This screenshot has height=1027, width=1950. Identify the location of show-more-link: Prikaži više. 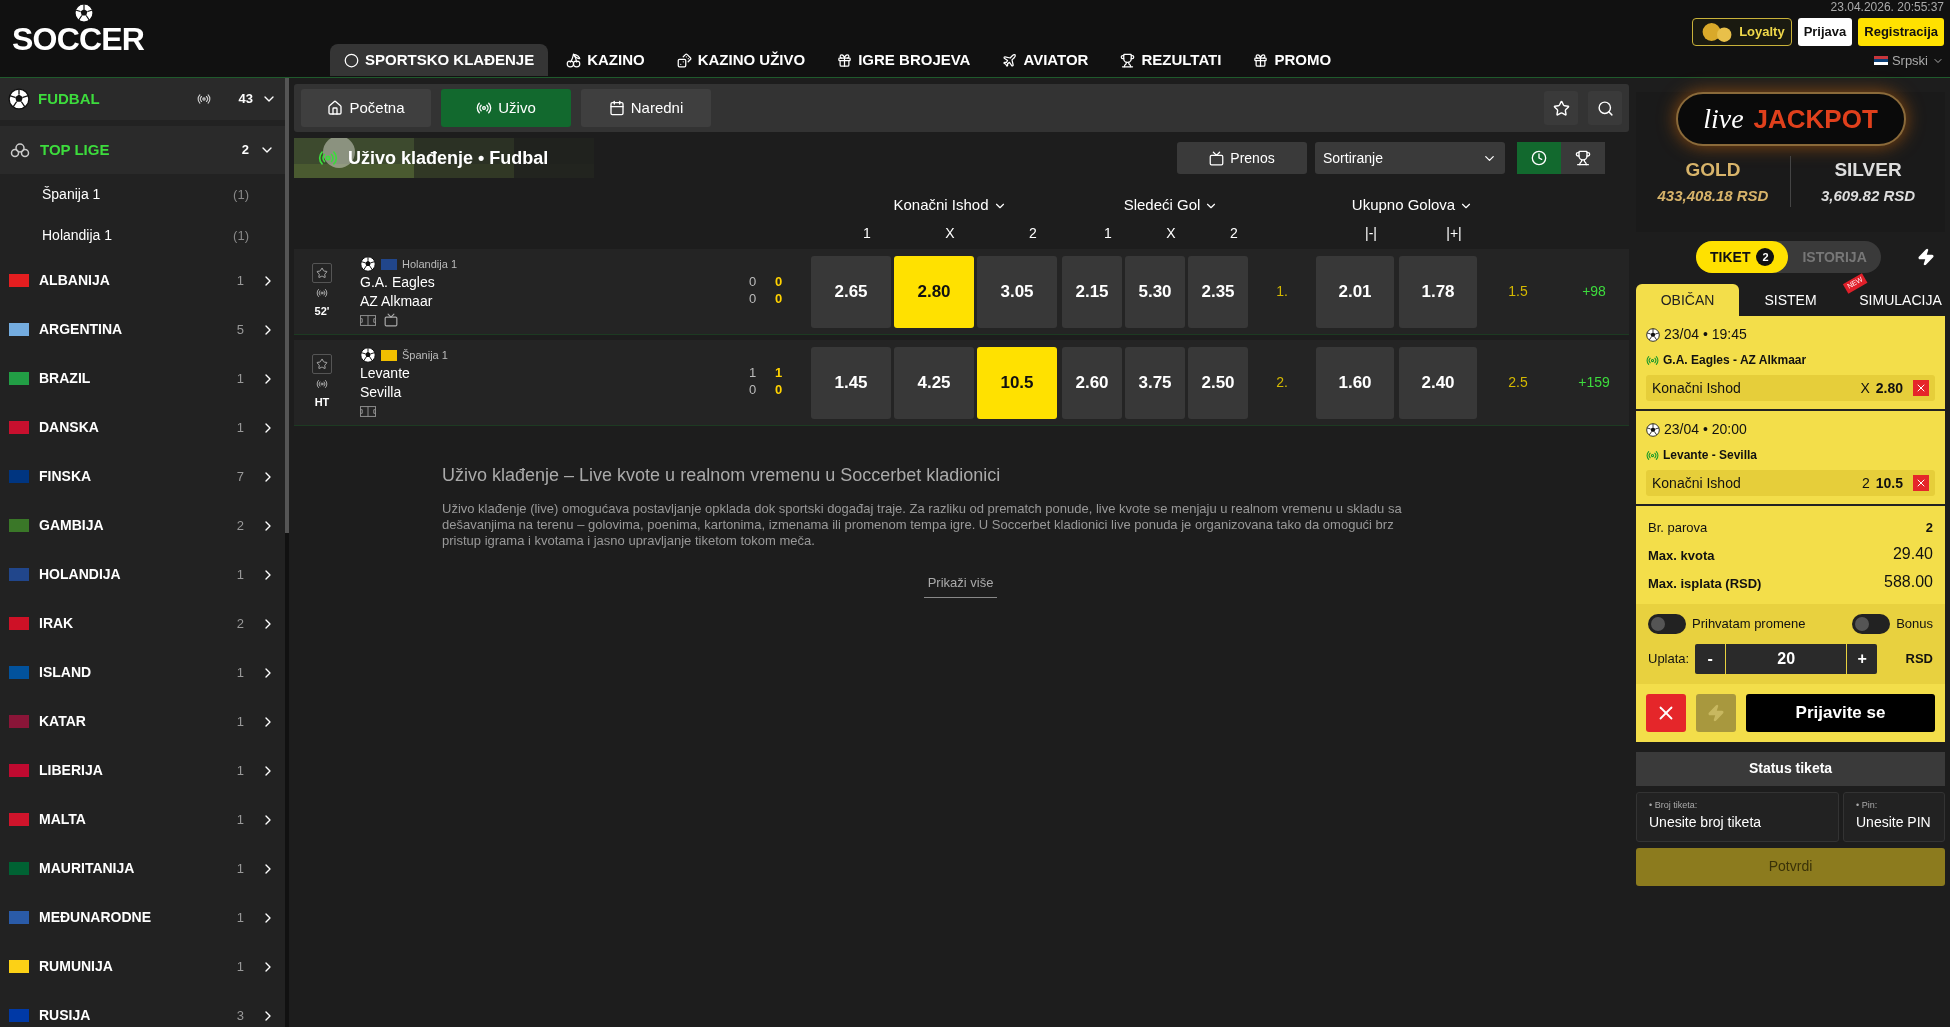
(960, 585).